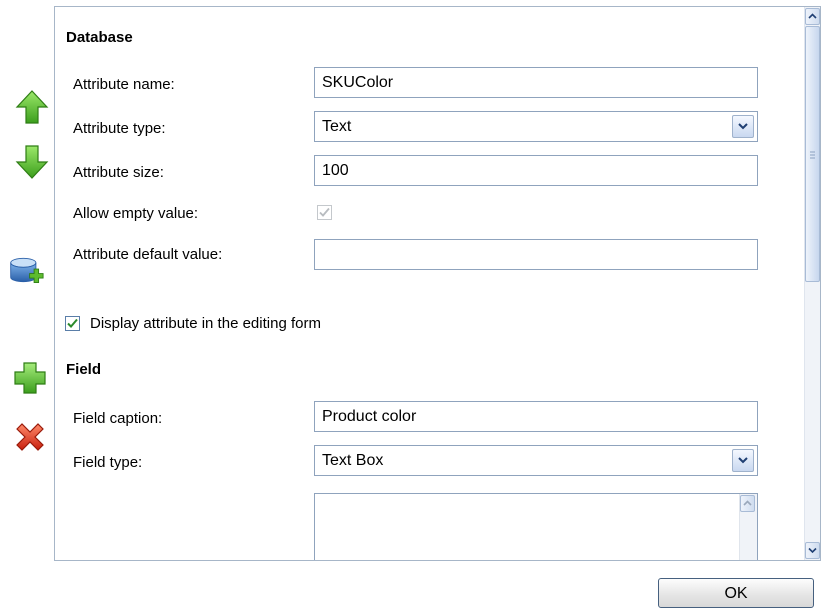  What do you see at coordinates (148, 254) in the screenshot?
I see `default-value-label: Attribute default value:` at bounding box center [148, 254].